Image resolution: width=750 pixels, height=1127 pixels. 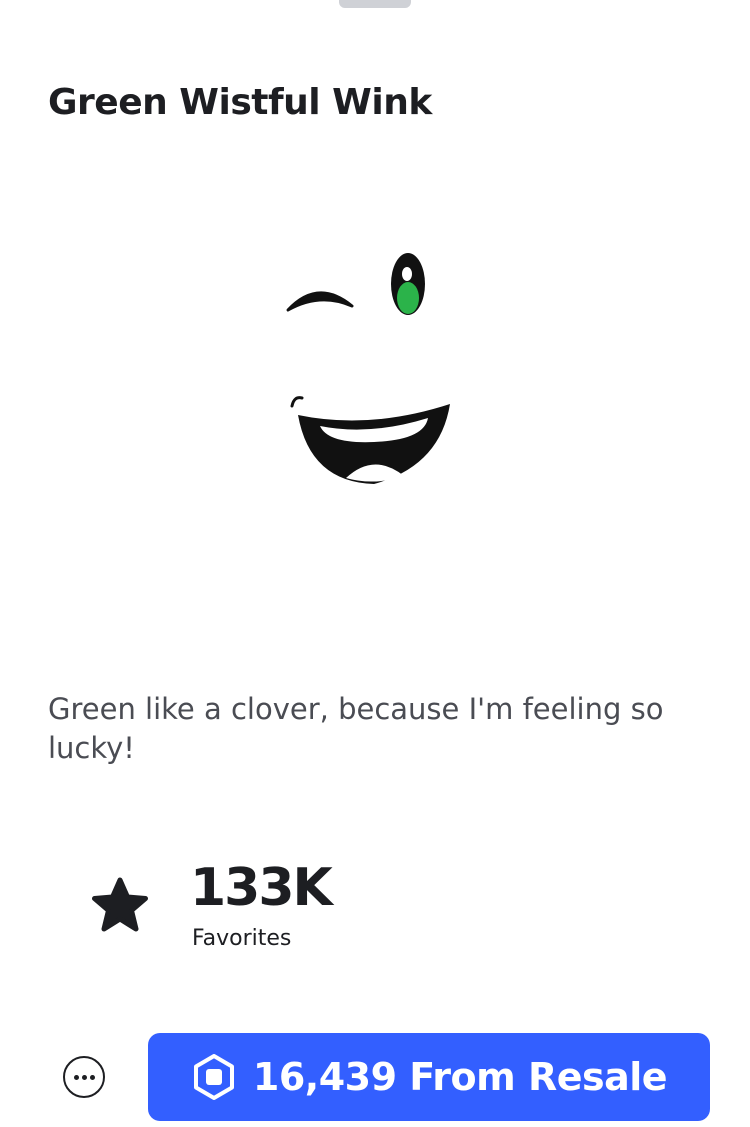 I want to click on drag-handle, so click(x=375, y=4).